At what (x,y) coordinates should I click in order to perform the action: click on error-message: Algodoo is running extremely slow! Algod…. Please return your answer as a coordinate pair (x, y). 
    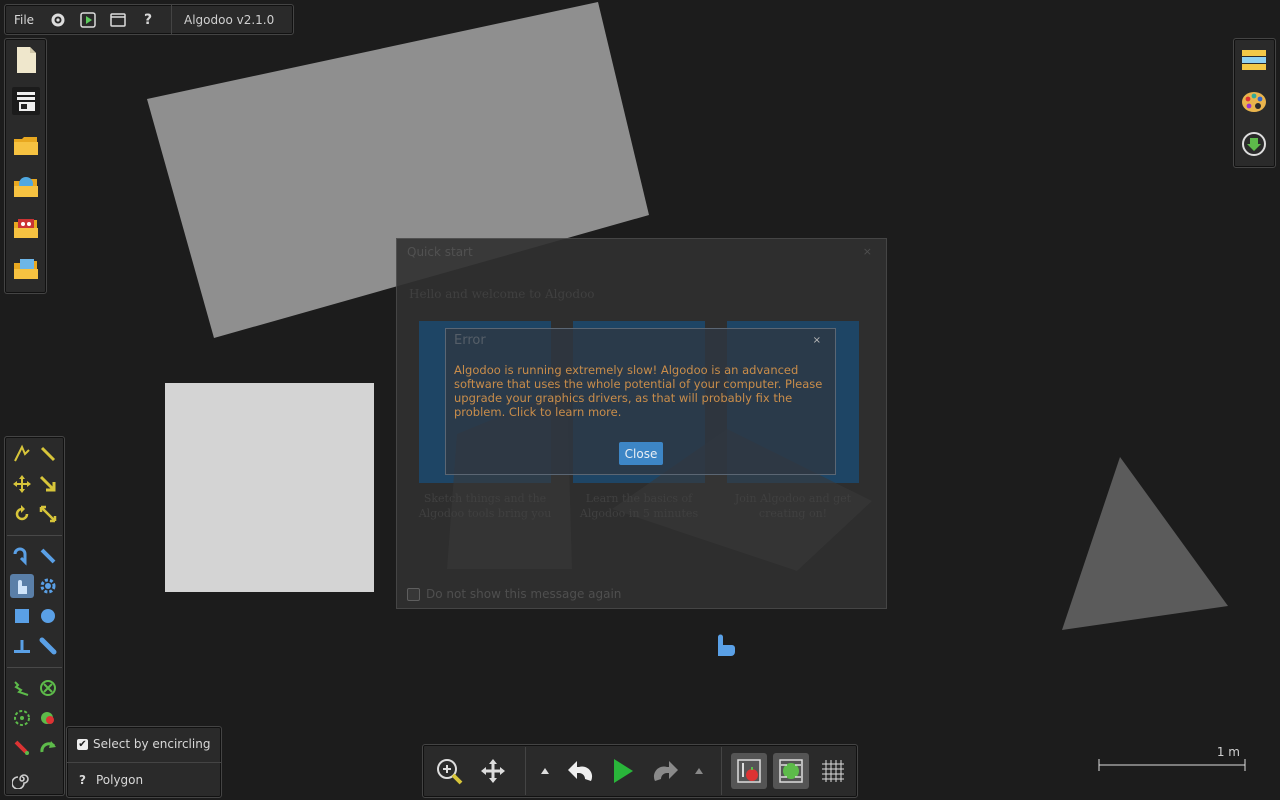
    Looking at the image, I should click on (640, 391).